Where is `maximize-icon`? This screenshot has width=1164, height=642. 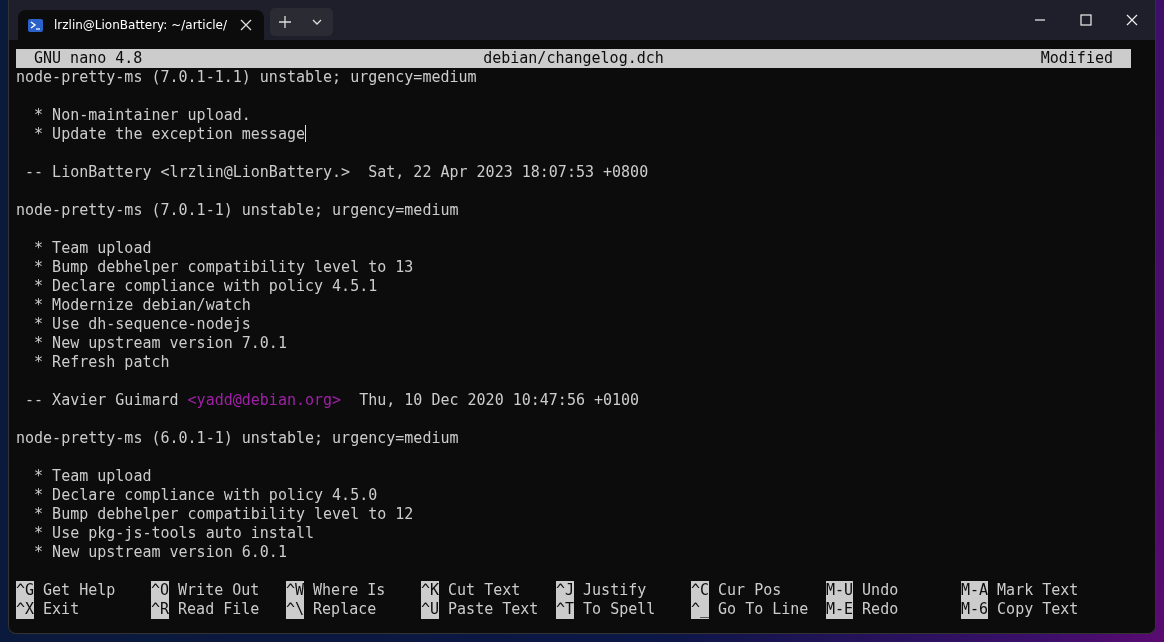 maximize-icon is located at coordinates (1086, 20).